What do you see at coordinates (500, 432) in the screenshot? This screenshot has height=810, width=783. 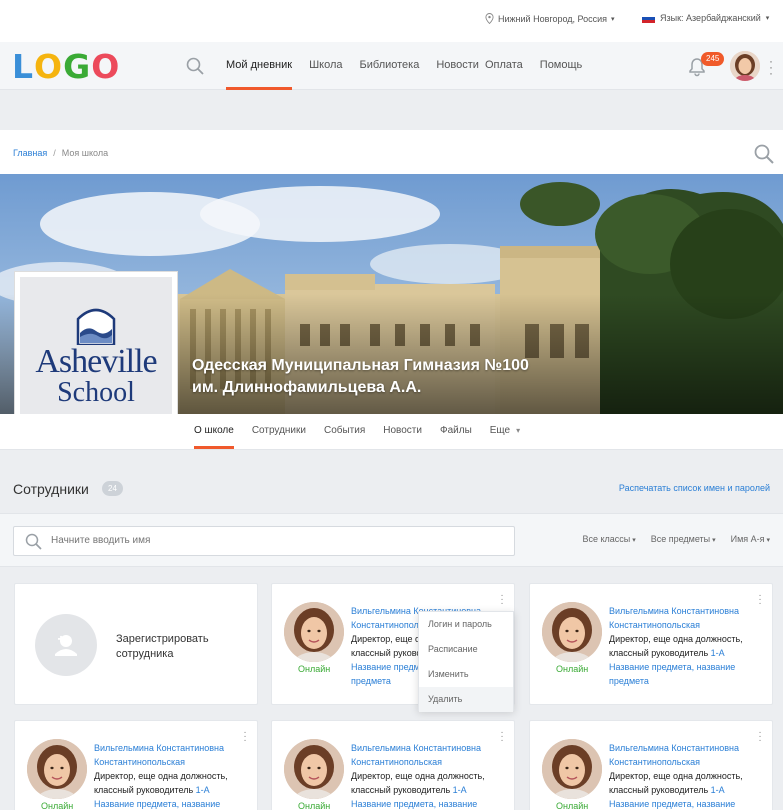 I see `tab-more: Еще` at bounding box center [500, 432].